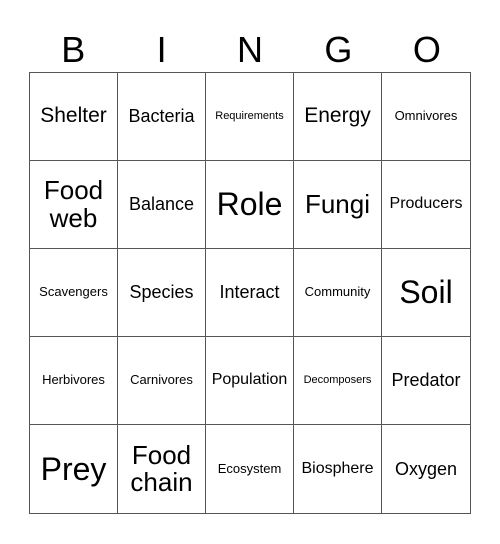 Image resolution: width=500 pixels, height=544 pixels. Describe the element at coordinates (338, 469) in the screenshot. I see `bingo-cell: Biosphere` at that location.